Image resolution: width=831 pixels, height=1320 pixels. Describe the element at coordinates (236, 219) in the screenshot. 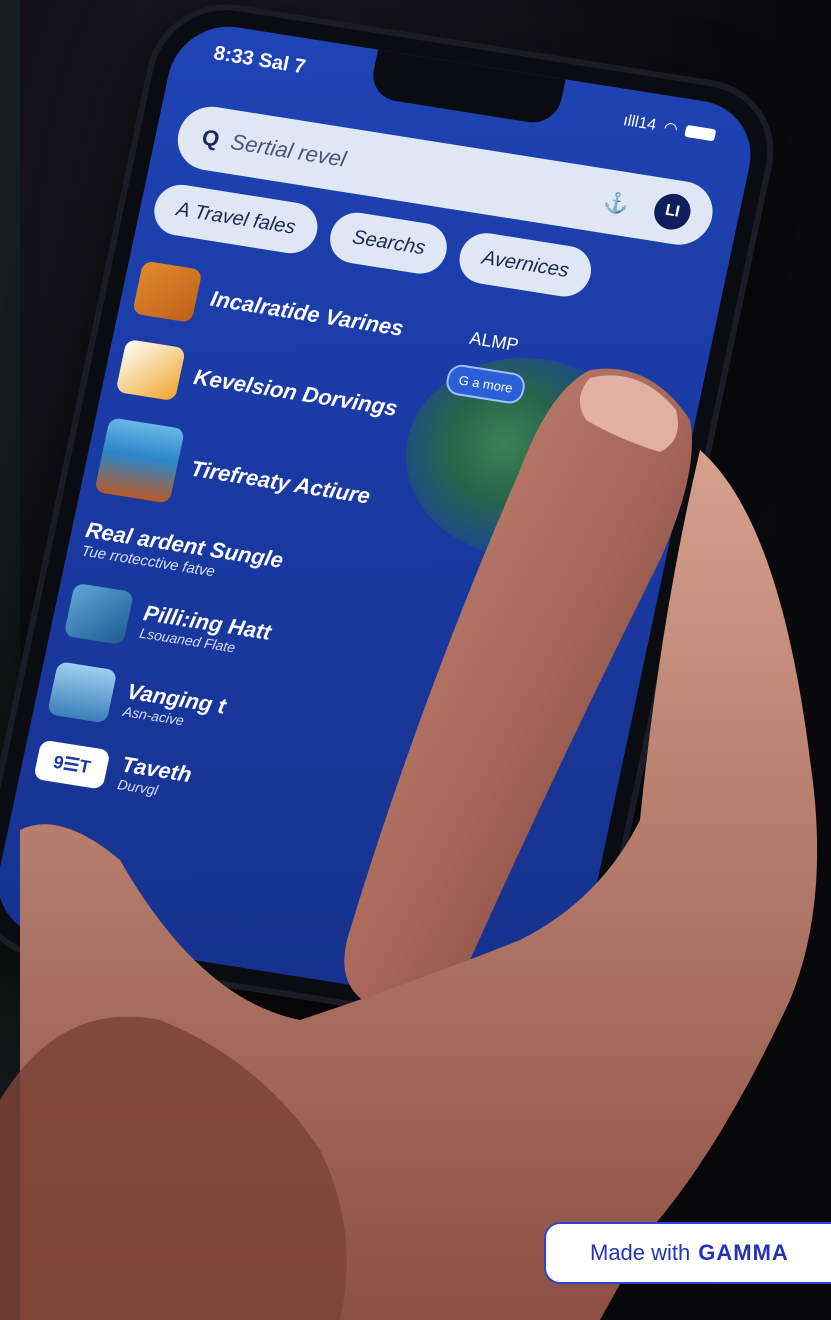

I see `chip-travel-fales: A Travel fales` at that location.